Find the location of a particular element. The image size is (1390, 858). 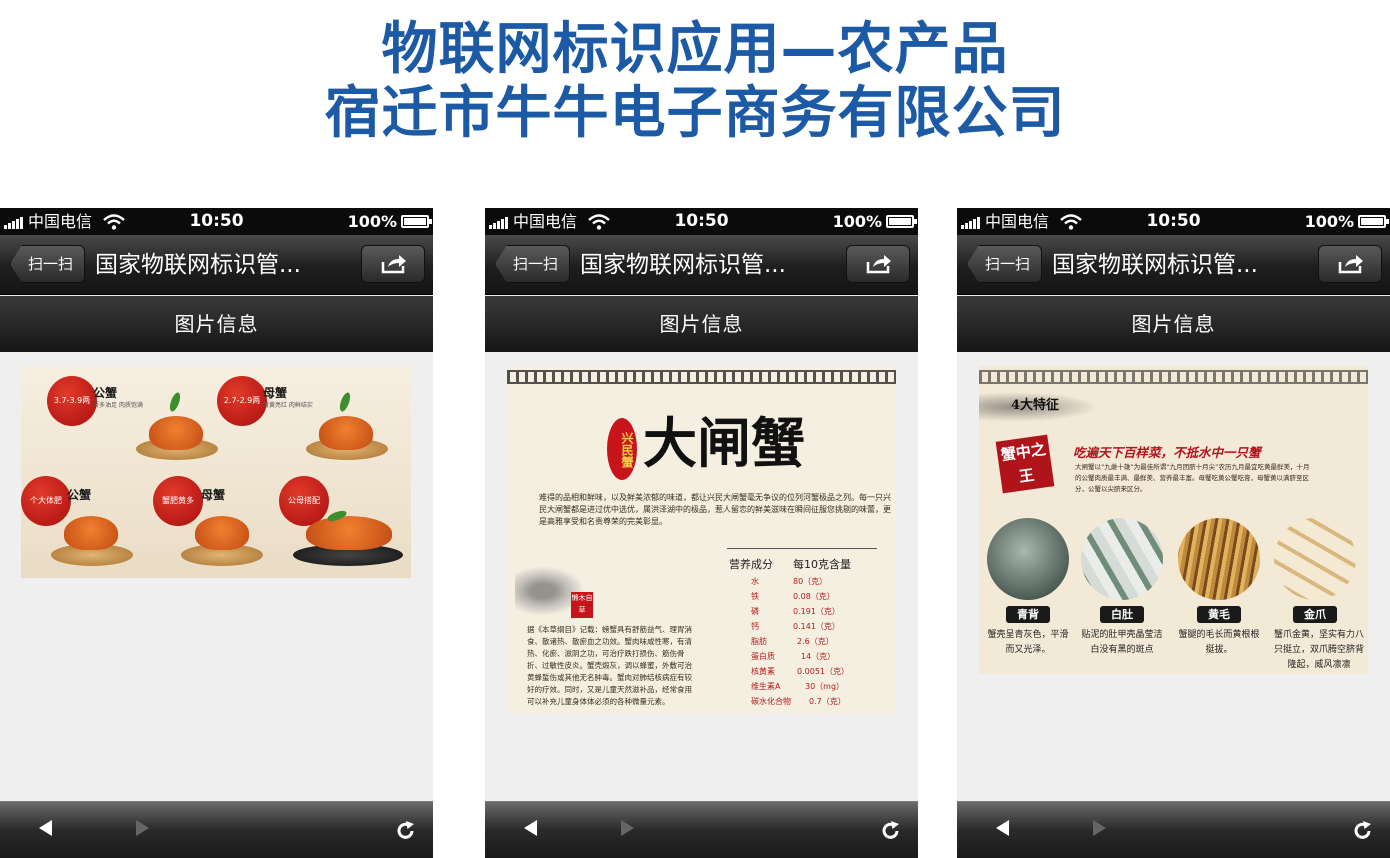

sub-header: 图片信息 is located at coordinates (1173, 324).